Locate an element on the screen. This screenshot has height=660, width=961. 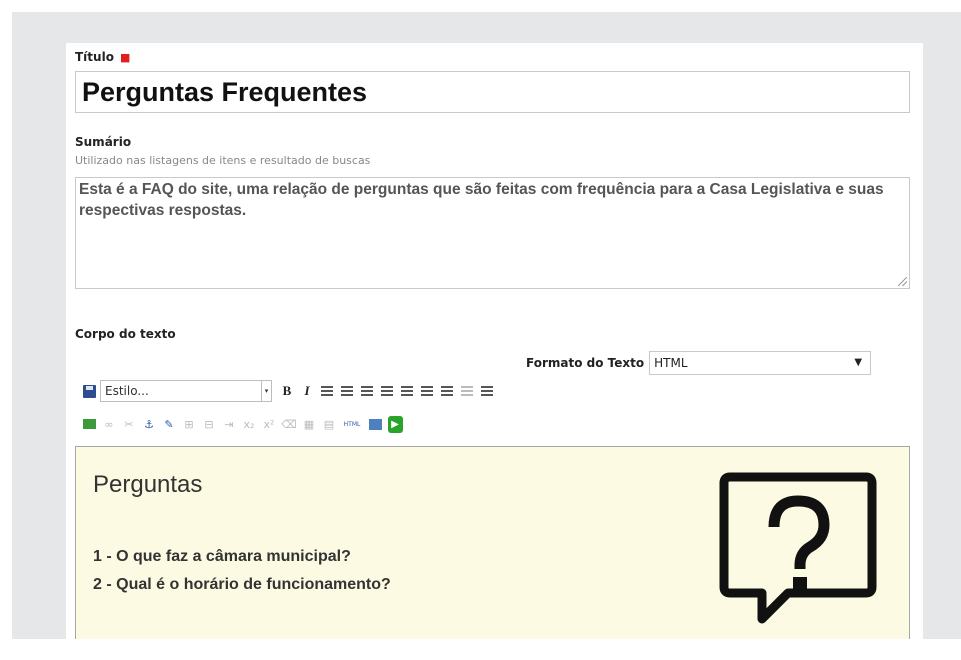
bullet-list-icon is located at coordinates (407, 391).